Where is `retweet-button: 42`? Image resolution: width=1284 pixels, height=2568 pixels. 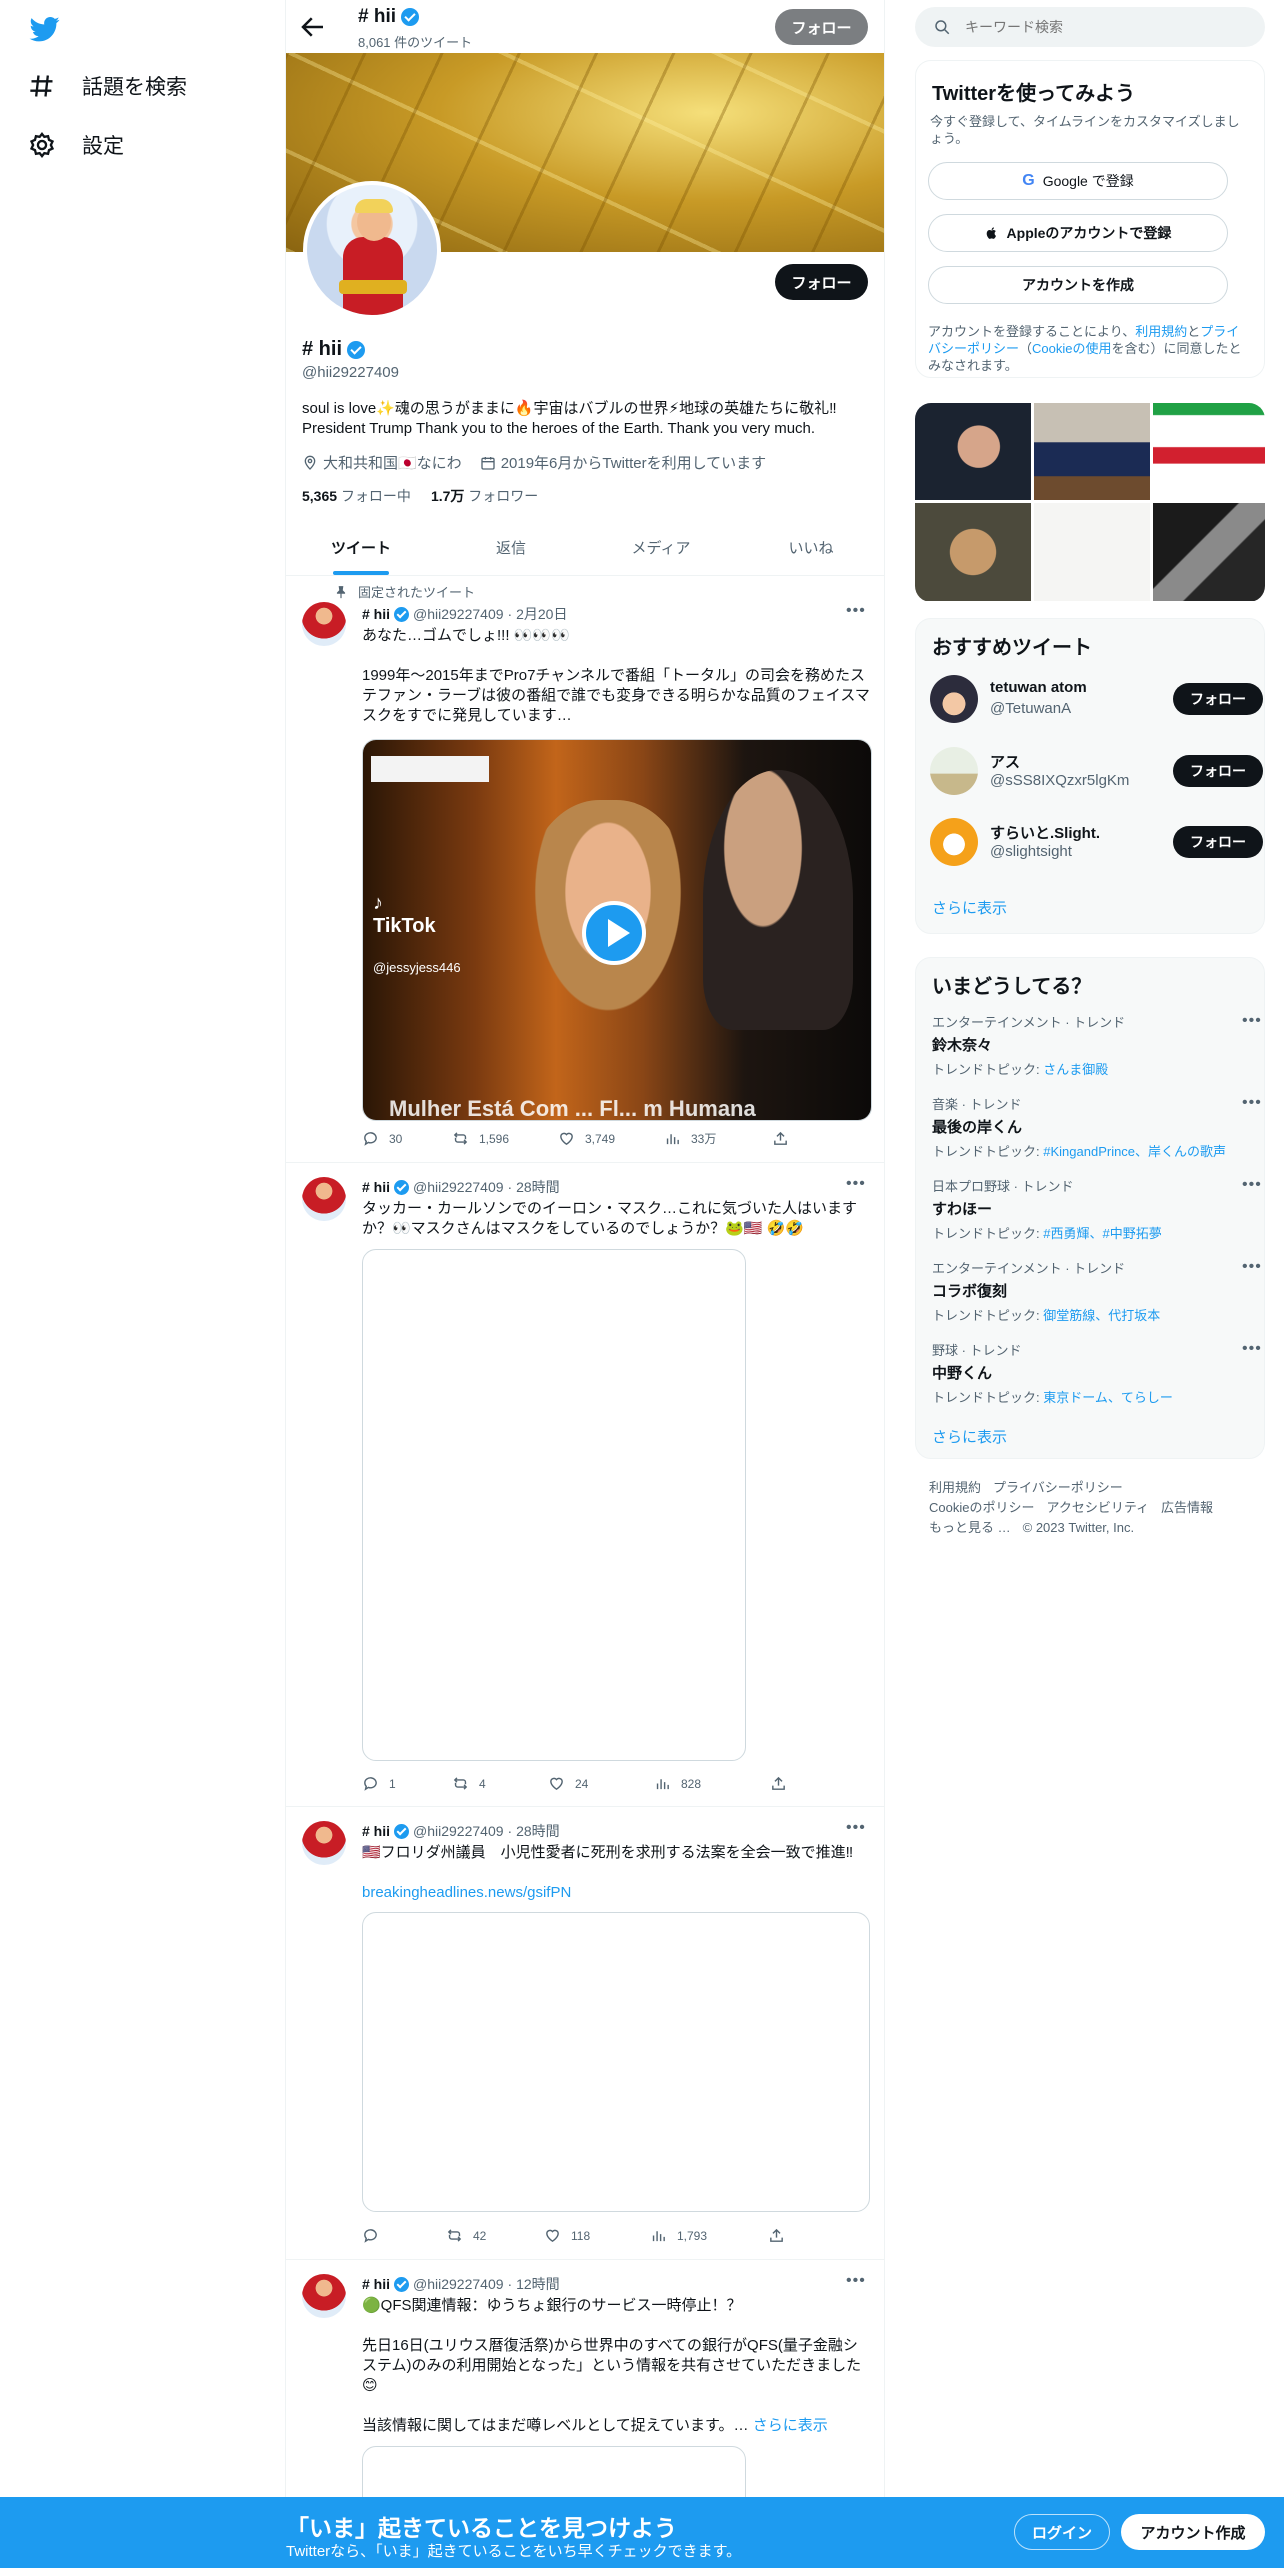
retweet-button: 42 is located at coordinates (495, 2235).